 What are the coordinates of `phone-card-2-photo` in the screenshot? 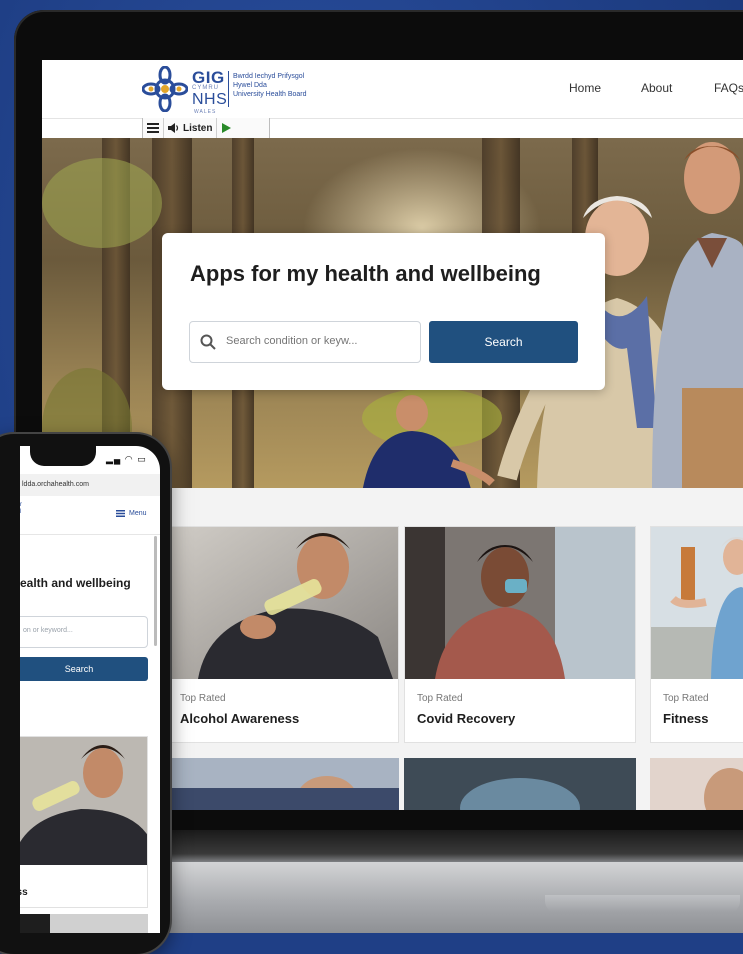 It's located at (84, 923).